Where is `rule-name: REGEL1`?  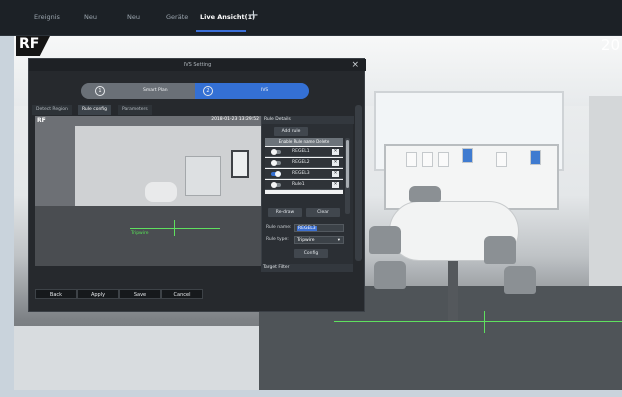
rule-name: REGEL1 is located at coordinates (301, 151).